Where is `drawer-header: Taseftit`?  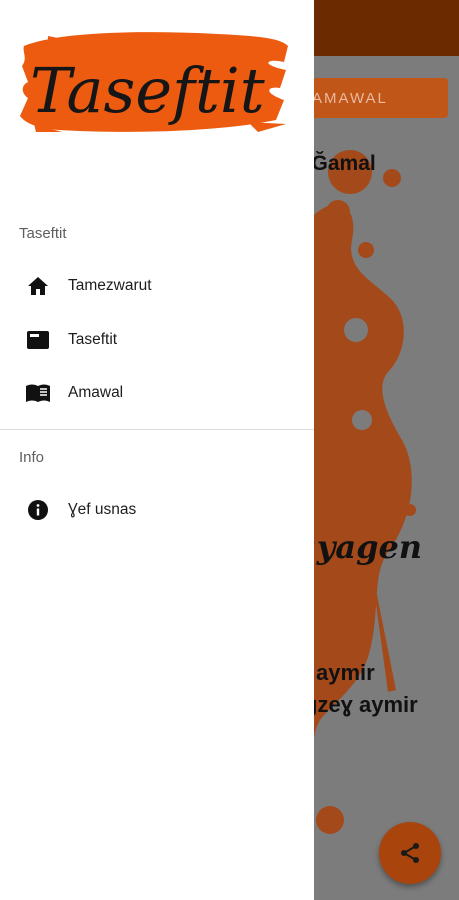
drawer-header: Taseftit is located at coordinates (157, 75).